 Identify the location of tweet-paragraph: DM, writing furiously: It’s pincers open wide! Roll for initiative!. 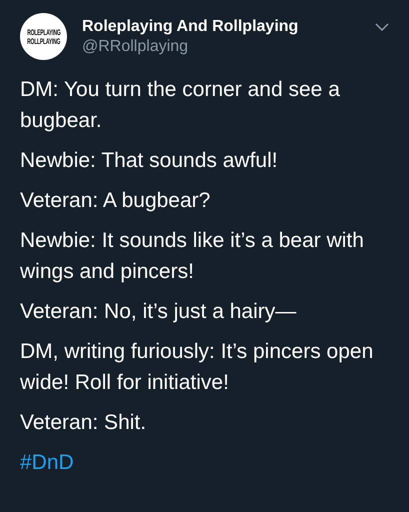
(197, 367).